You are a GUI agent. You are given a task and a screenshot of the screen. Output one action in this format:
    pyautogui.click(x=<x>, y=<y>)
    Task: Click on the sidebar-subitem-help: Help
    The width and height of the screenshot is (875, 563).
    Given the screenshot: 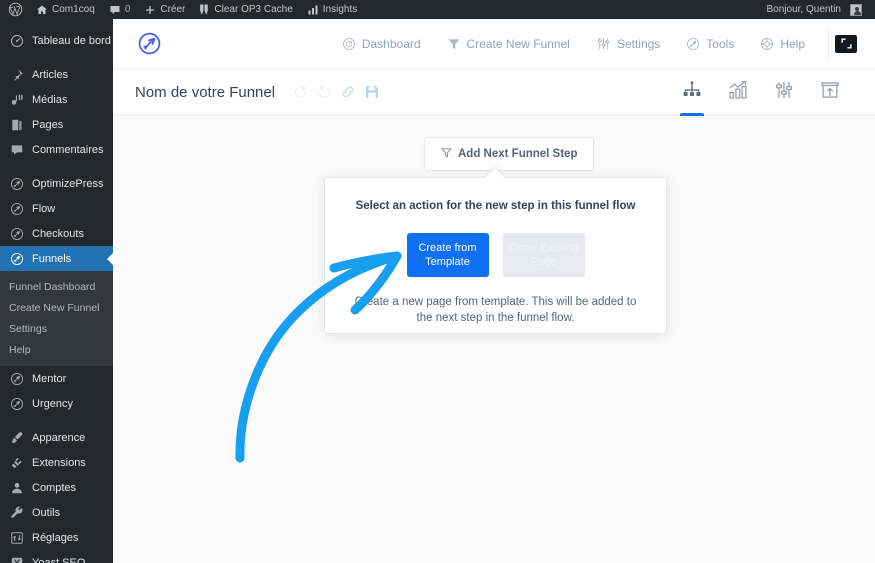 What is the action you would take?
    pyautogui.click(x=56, y=349)
    